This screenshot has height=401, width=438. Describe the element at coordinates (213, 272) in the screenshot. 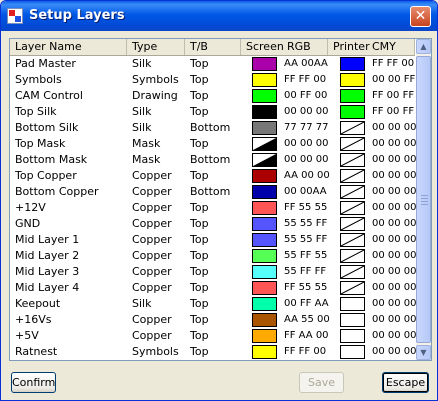

I see `table-row: Mid Layer 3 Copper Top 55 FF FF 00 00 00` at that location.